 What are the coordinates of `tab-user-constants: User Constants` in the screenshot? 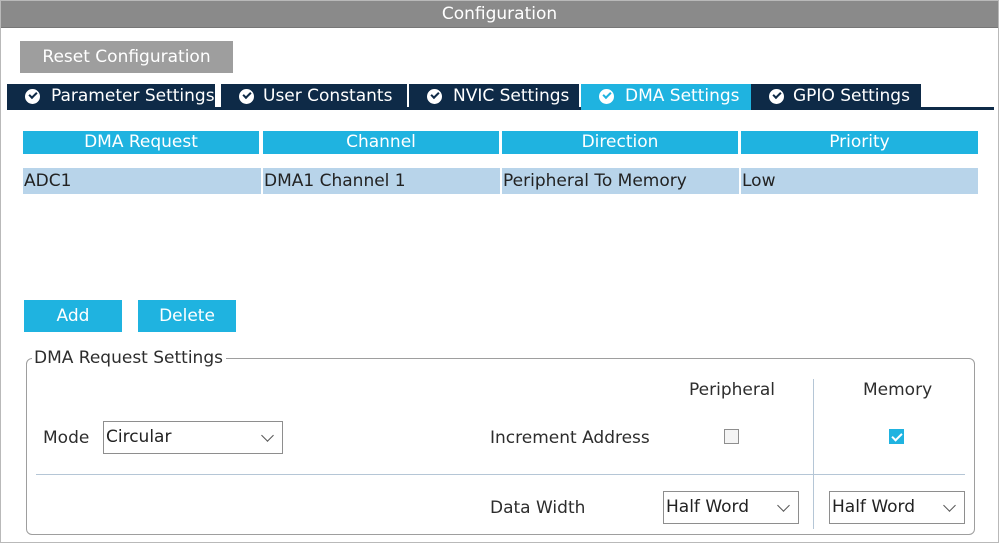 It's located at (314, 97).